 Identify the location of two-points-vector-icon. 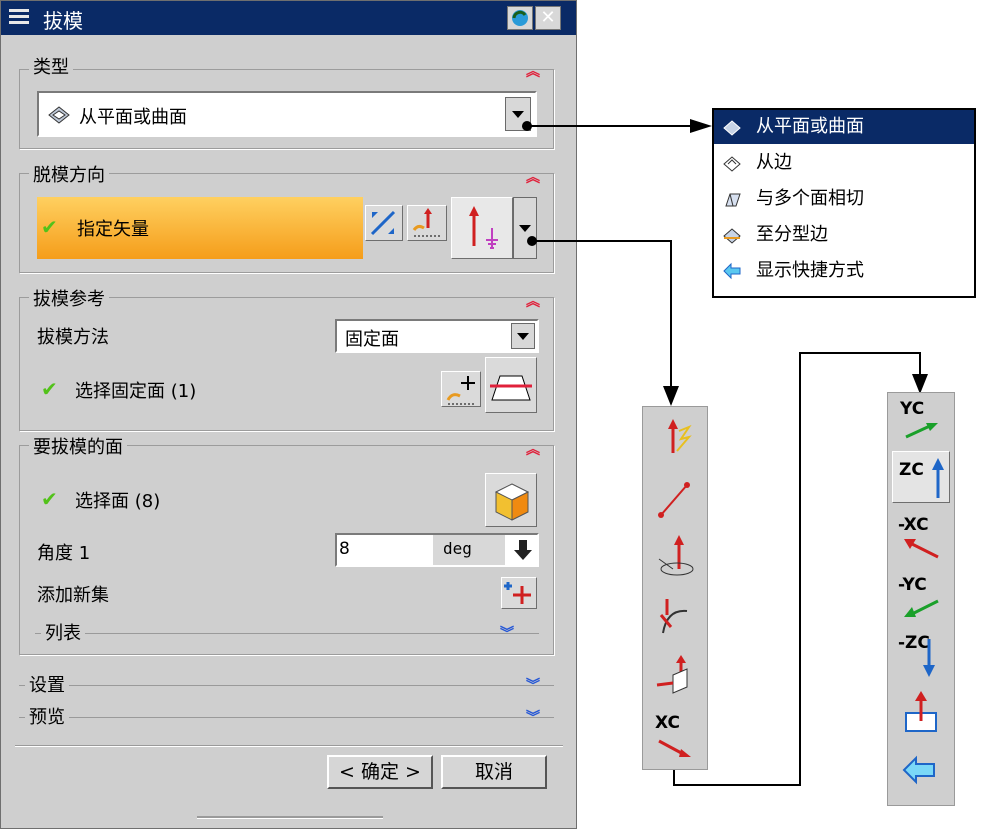
(675, 498).